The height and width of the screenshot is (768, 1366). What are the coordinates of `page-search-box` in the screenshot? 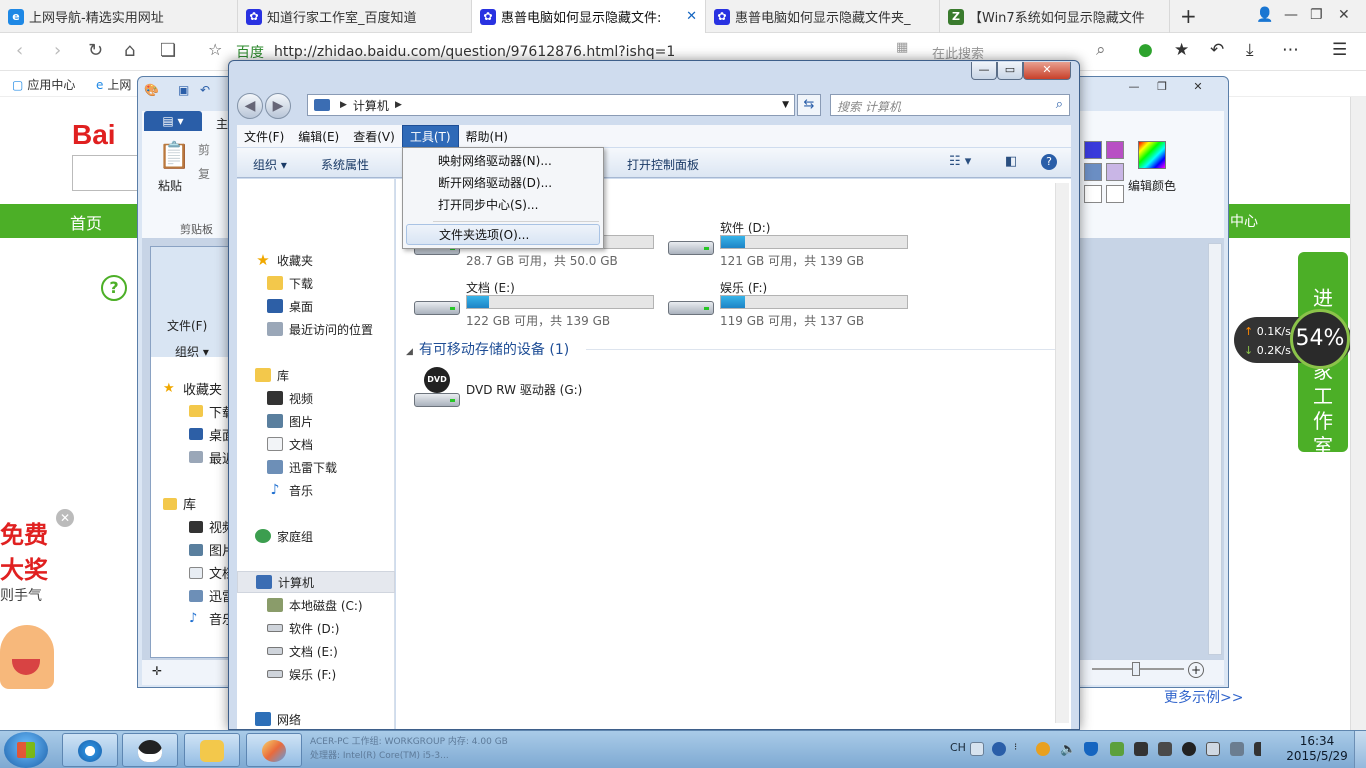 It's located at (107, 173).